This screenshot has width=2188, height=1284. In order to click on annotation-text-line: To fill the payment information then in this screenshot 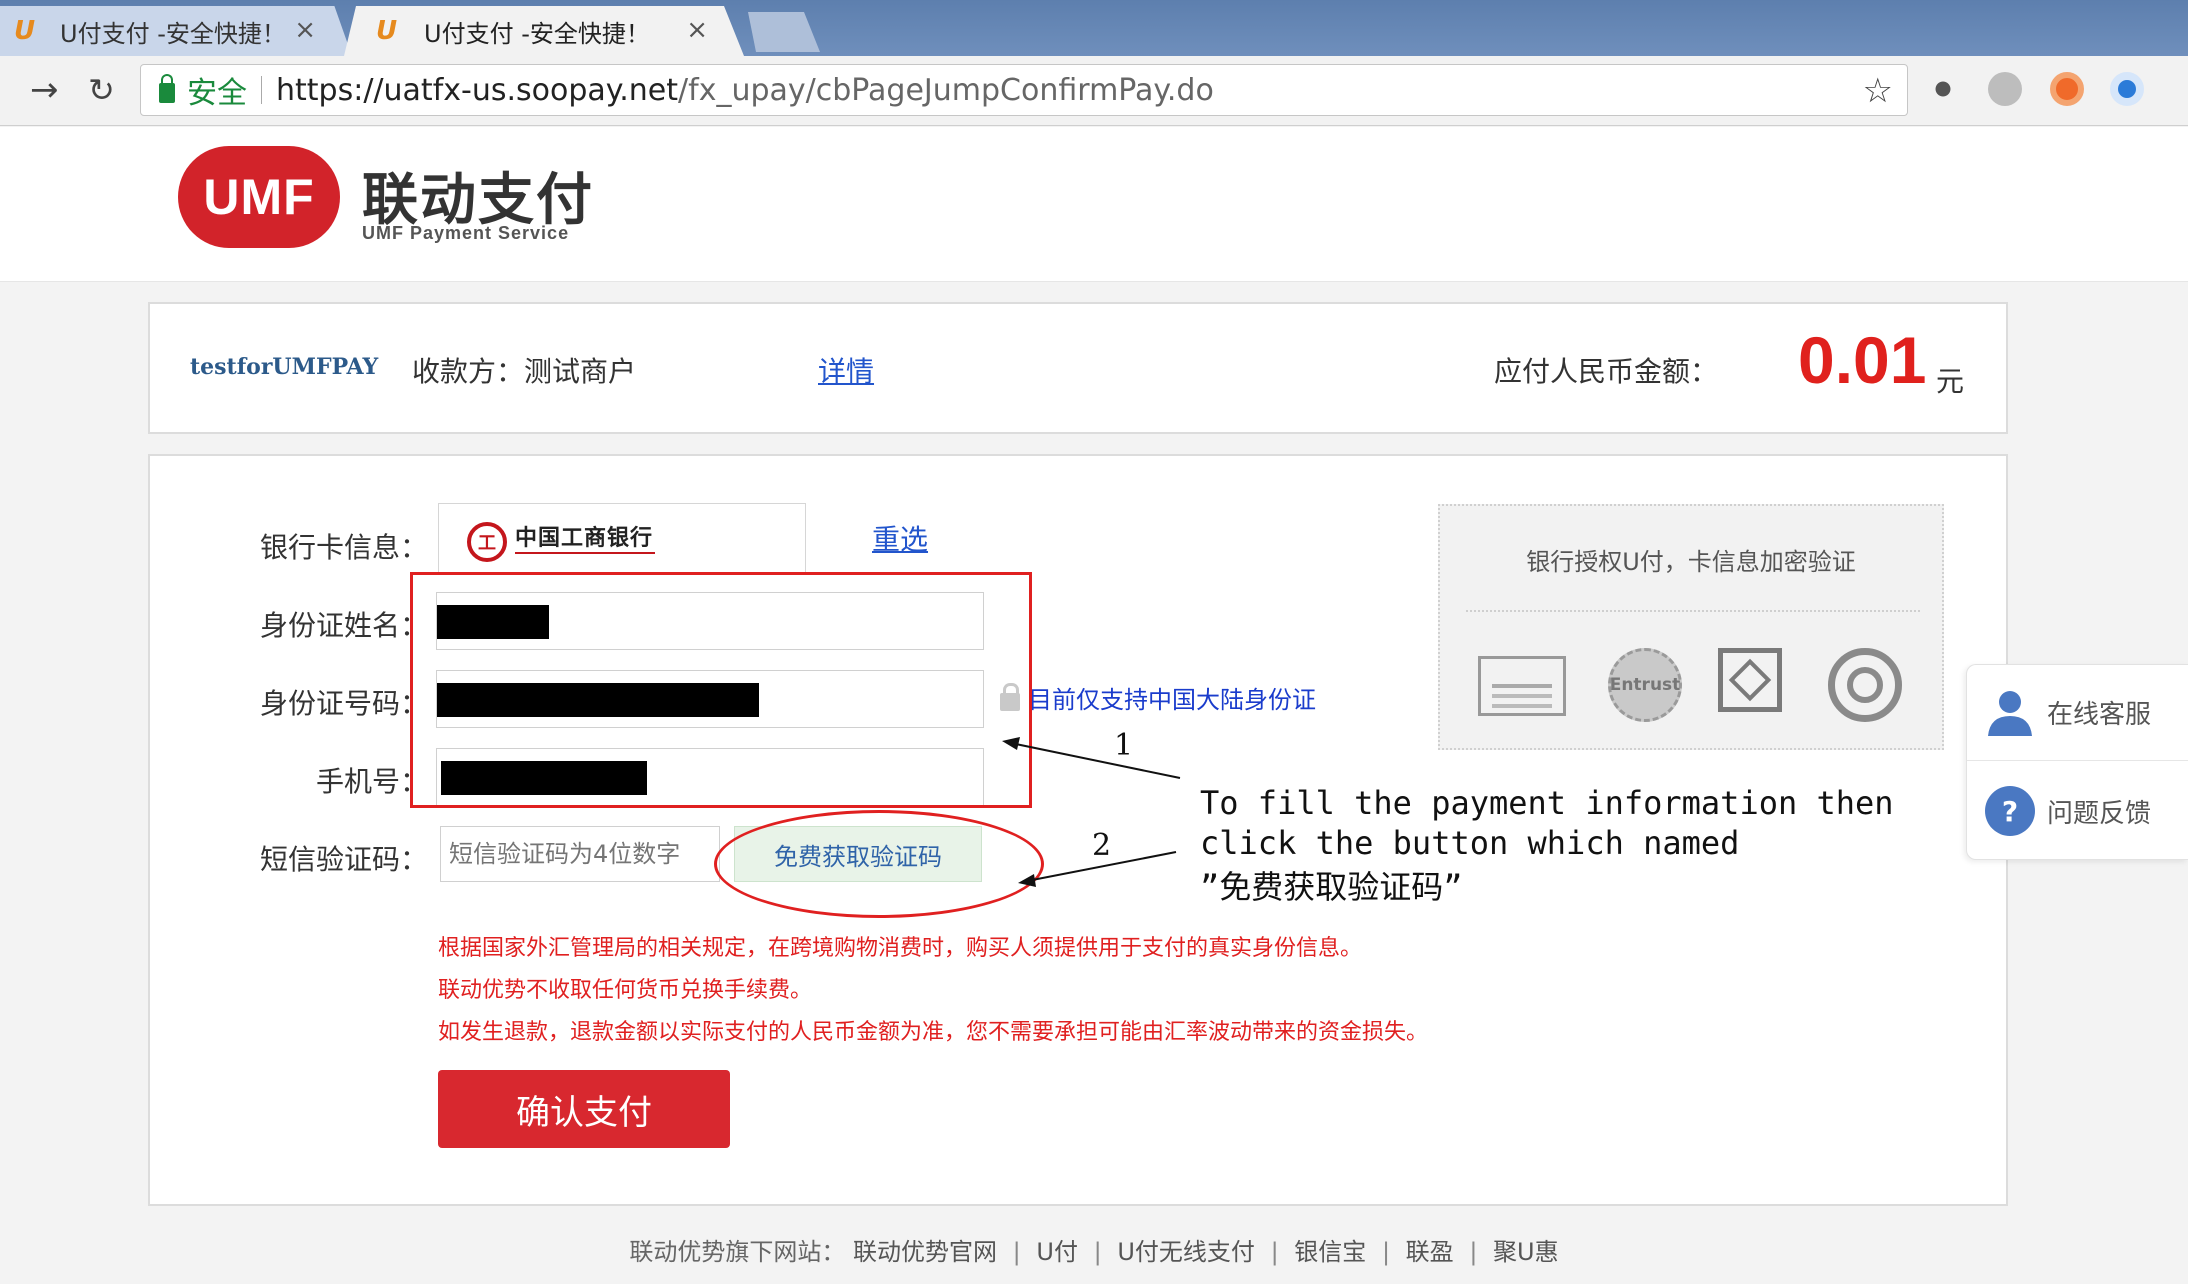, I will do `click(1547, 803)`.